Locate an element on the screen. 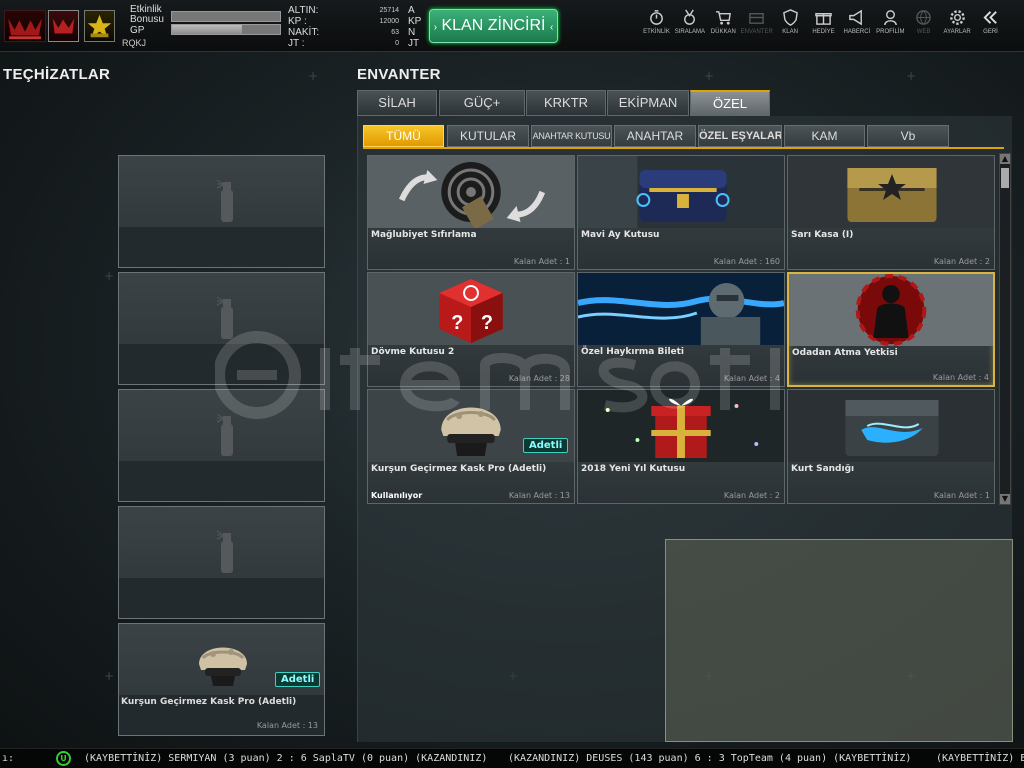 The height and width of the screenshot is (768, 1024). nav-user: PROFİLİM is located at coordinates (890, 22).